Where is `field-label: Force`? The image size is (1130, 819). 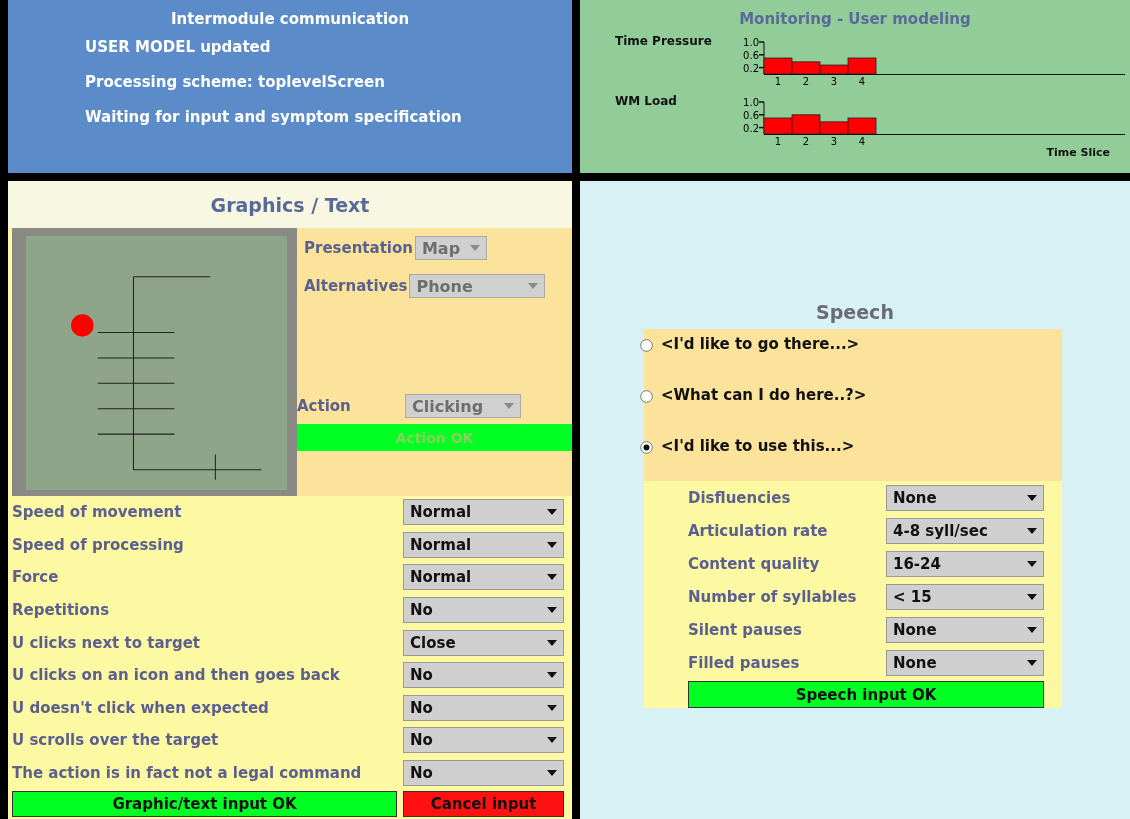
field-label: Force is located at coordinates (35, 577).